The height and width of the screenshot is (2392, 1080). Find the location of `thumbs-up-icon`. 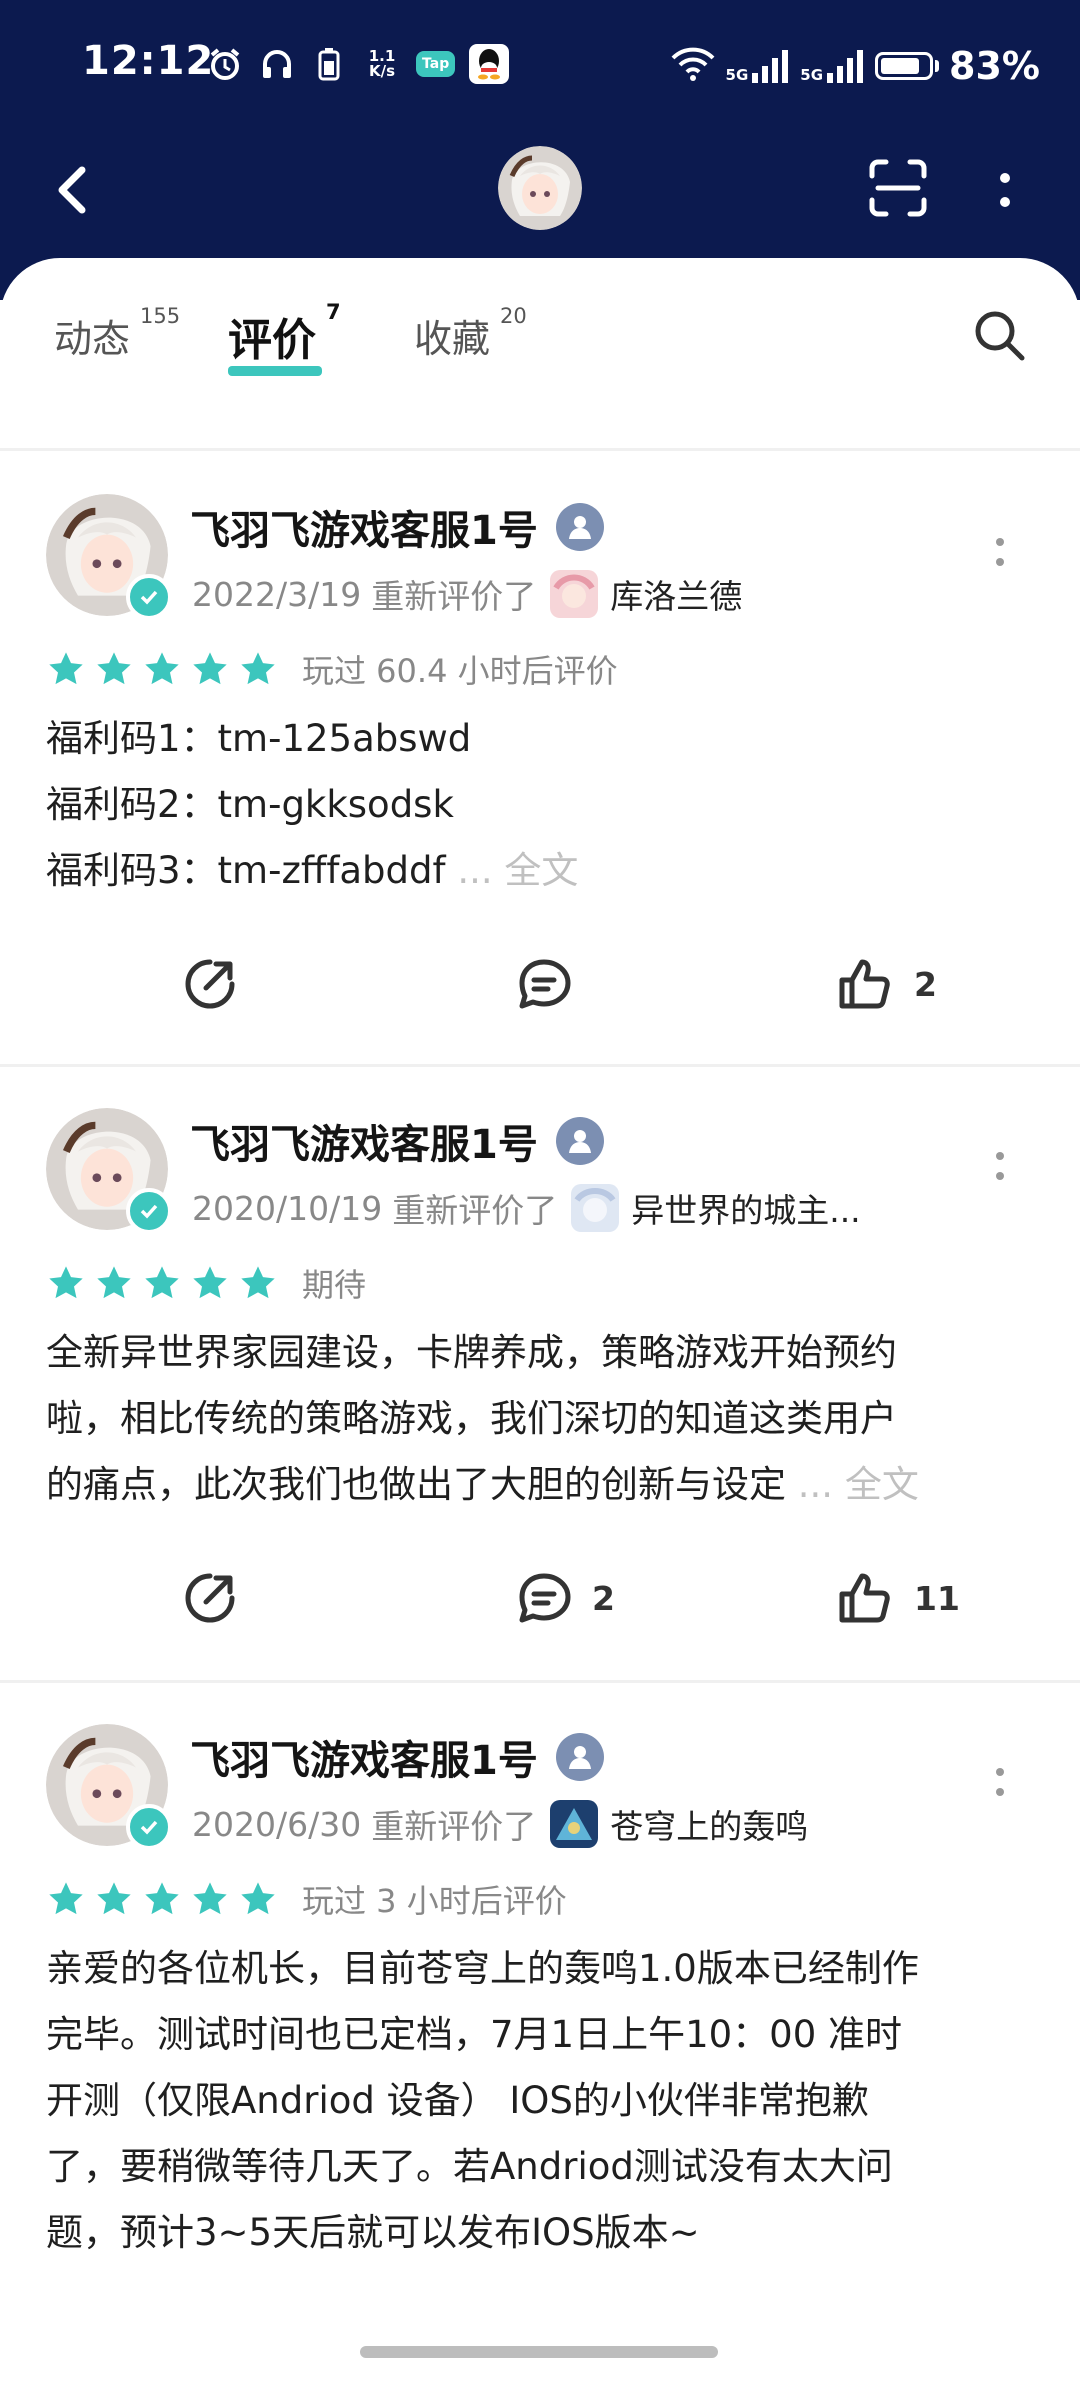

thumbs-up-icon is located at coordinates (864, 1598).